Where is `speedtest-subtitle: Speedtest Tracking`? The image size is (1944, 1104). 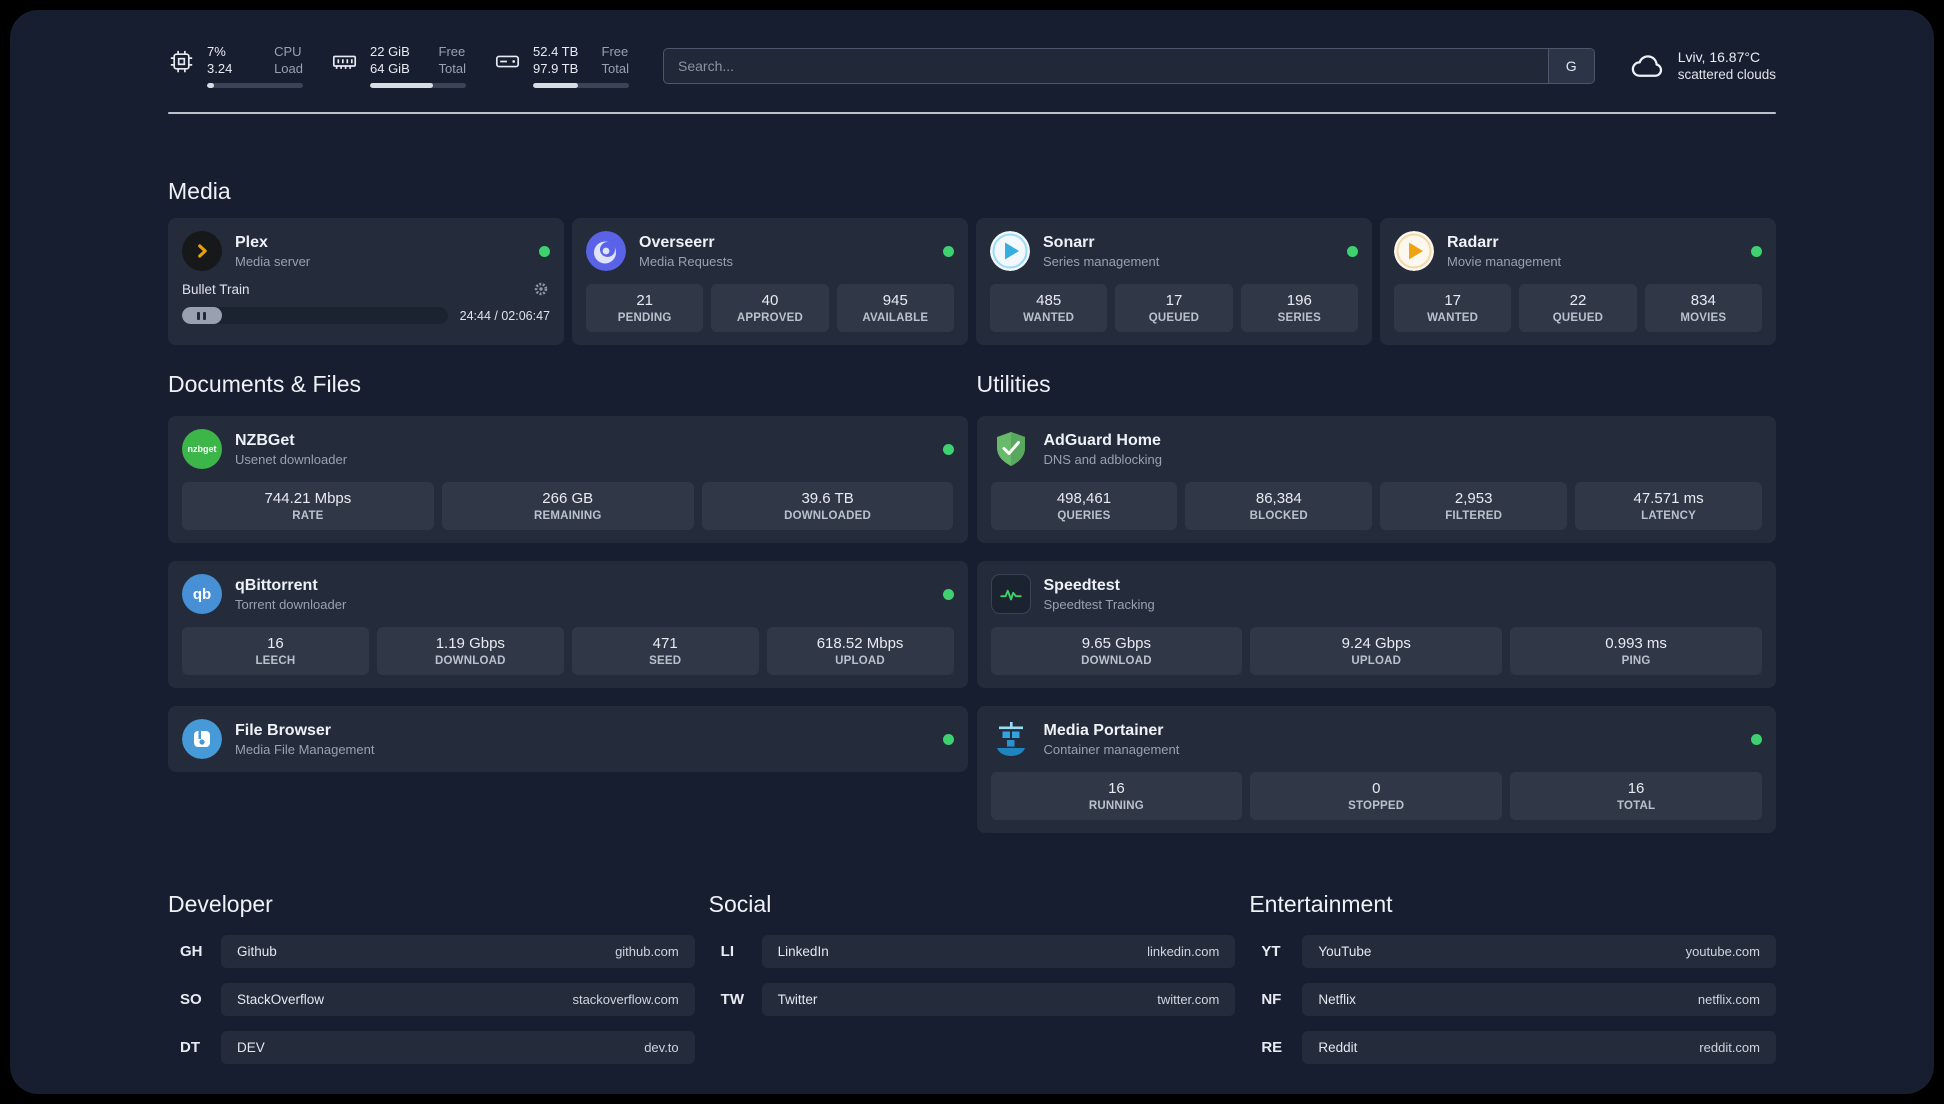
speedtest-subtitle: Speedtest Tracking is located at coordinates (1099, 604).